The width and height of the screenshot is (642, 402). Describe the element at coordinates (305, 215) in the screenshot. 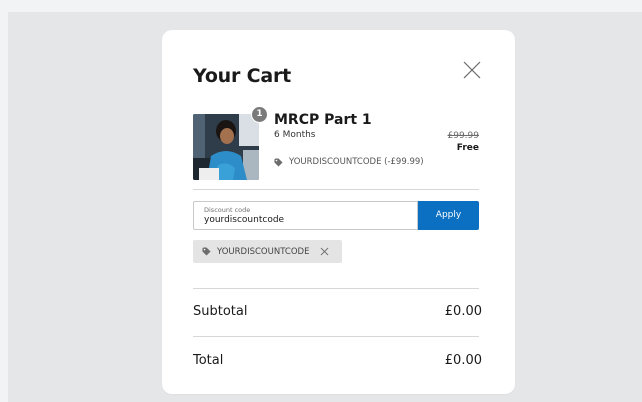

I see `discount-code-field: Discount code yourdiscountcode` at that location.